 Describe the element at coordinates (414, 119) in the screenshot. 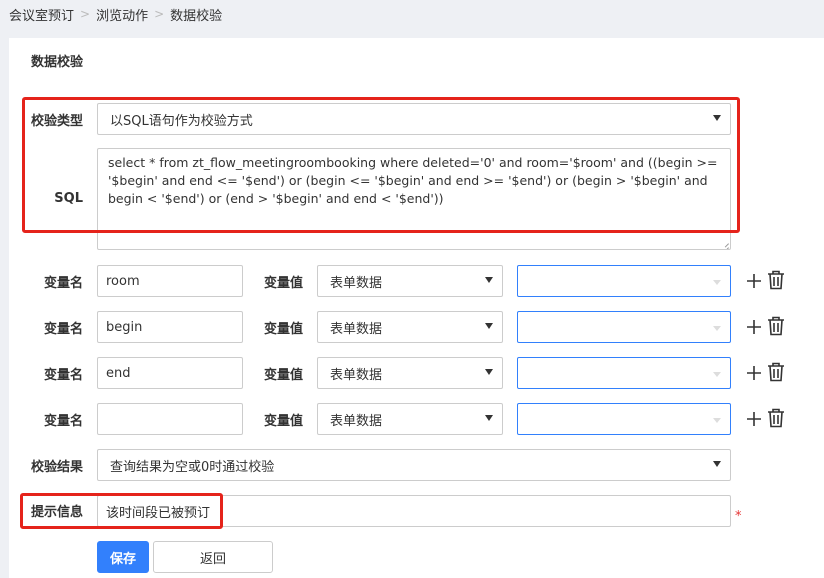

I see `check-type-select: 以SQL语句作为校验方式` at that location.